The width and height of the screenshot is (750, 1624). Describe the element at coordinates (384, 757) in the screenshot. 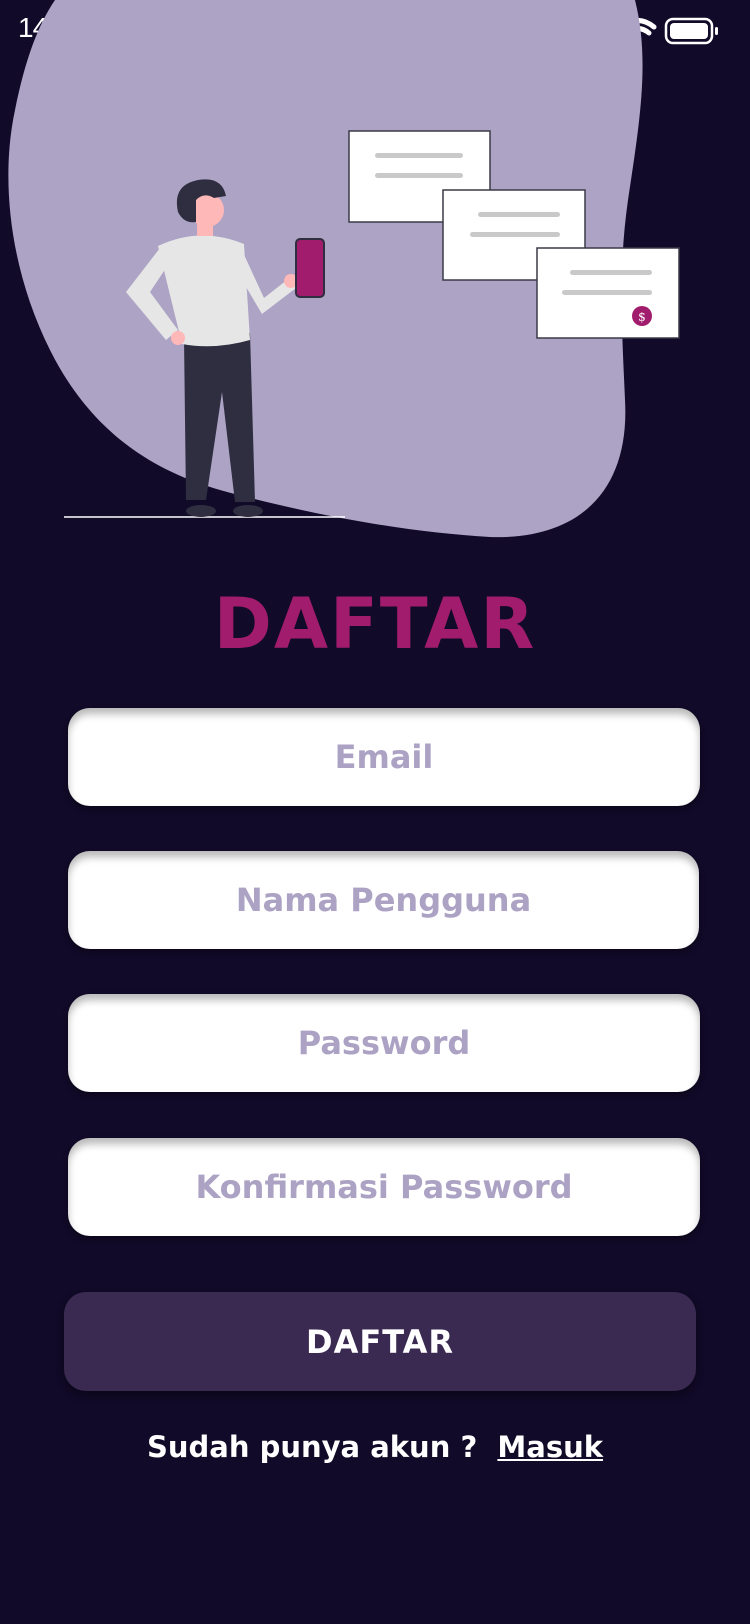

I see `email-field` at that location.